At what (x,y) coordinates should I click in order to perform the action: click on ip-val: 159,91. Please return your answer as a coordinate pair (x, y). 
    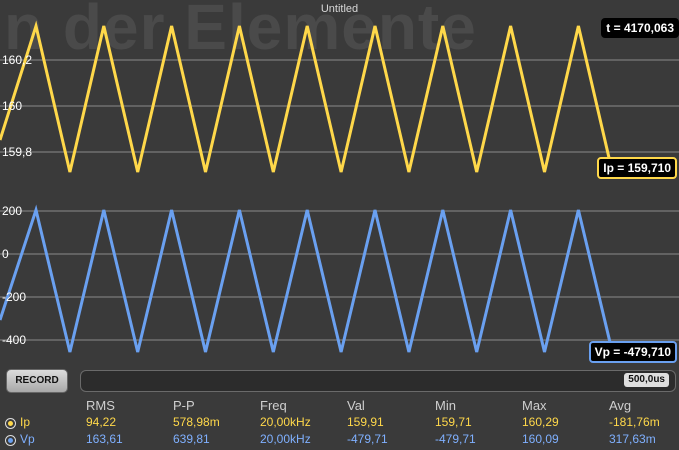
    Looking at the image, I should click on (365, 422).